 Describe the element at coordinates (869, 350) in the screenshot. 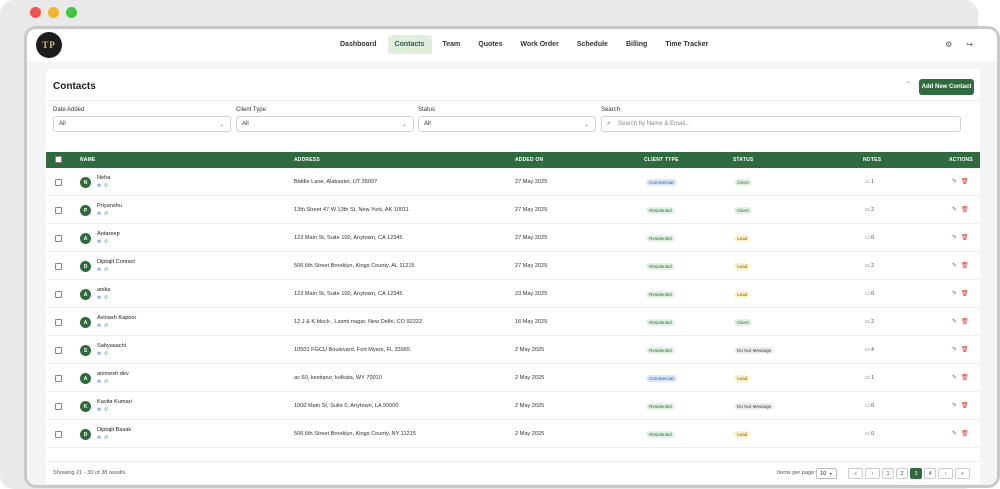

I see `notes-count: ▭ 4` at that location.